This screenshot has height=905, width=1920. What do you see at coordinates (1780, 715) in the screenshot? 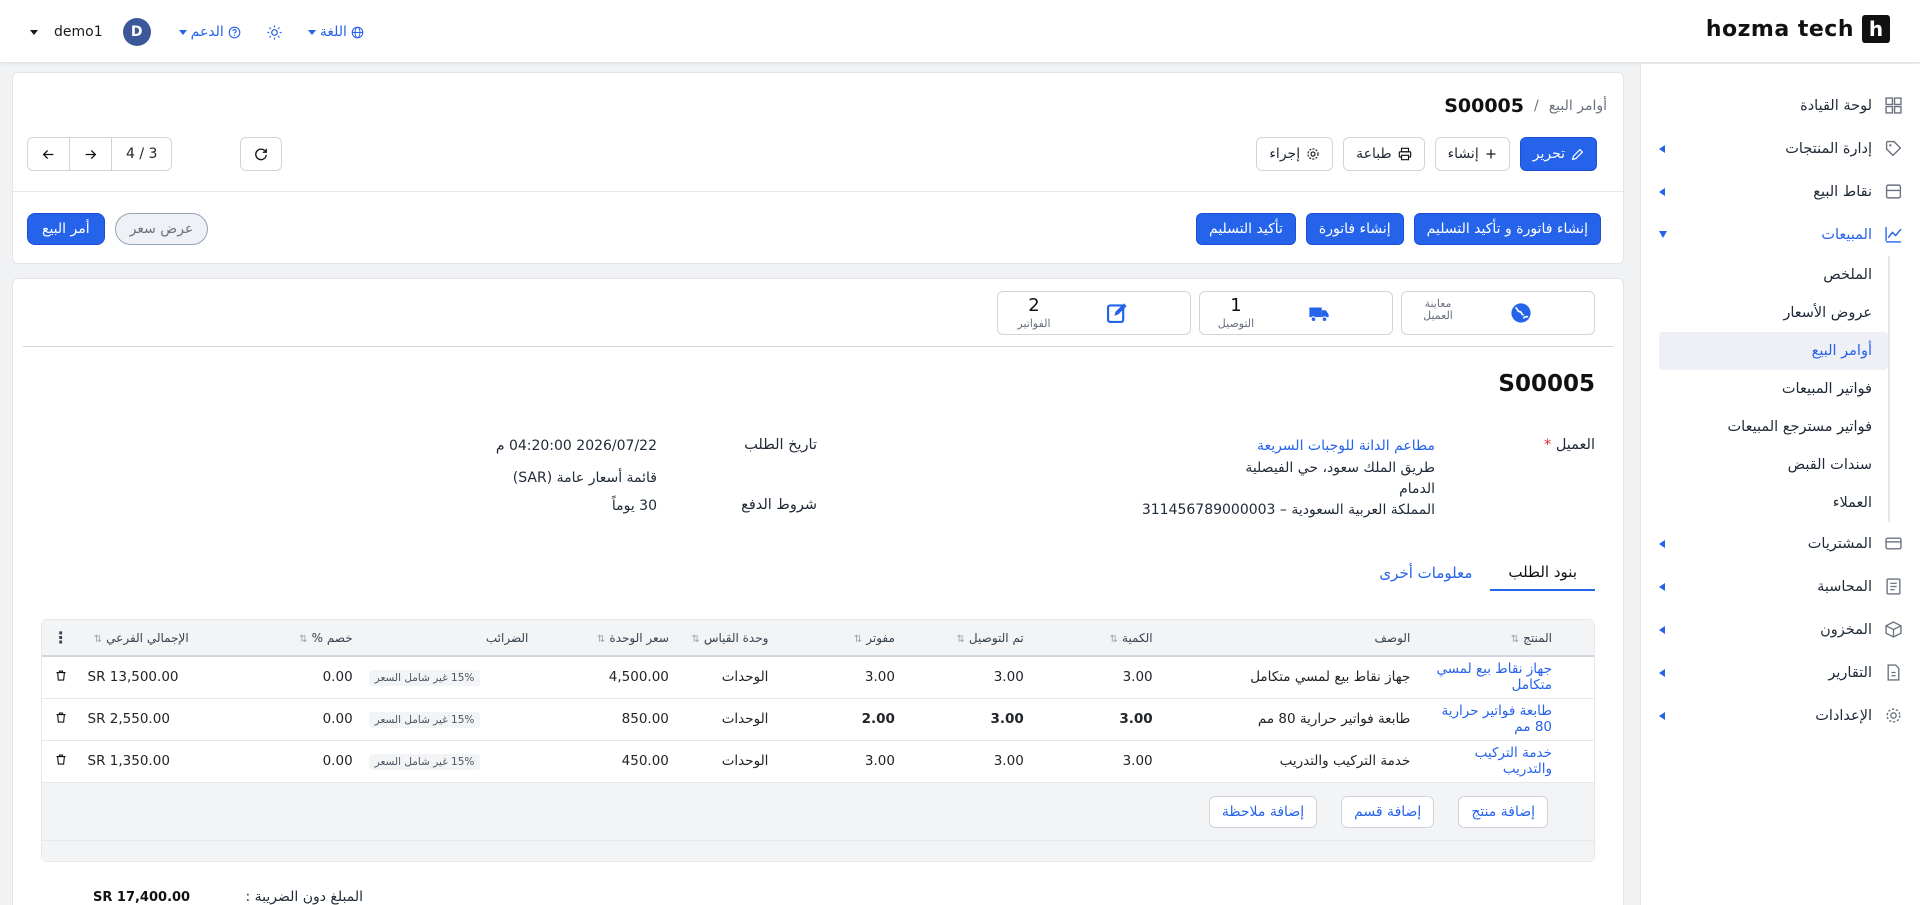
I see `sidebar-item-settings: الإعدادات` at bounding box center [1780, 715].